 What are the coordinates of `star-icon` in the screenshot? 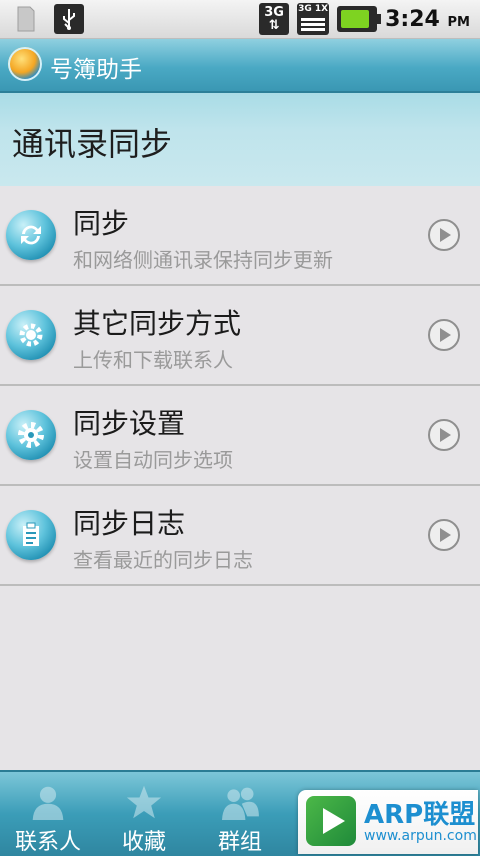 It's located at (144, 802).